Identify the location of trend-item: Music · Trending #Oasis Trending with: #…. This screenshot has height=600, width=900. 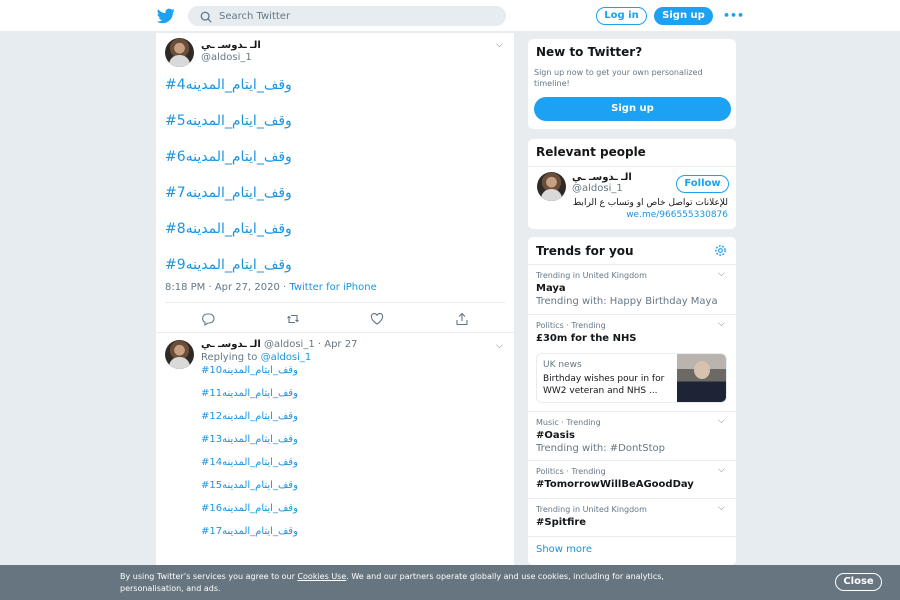
(632, 435).